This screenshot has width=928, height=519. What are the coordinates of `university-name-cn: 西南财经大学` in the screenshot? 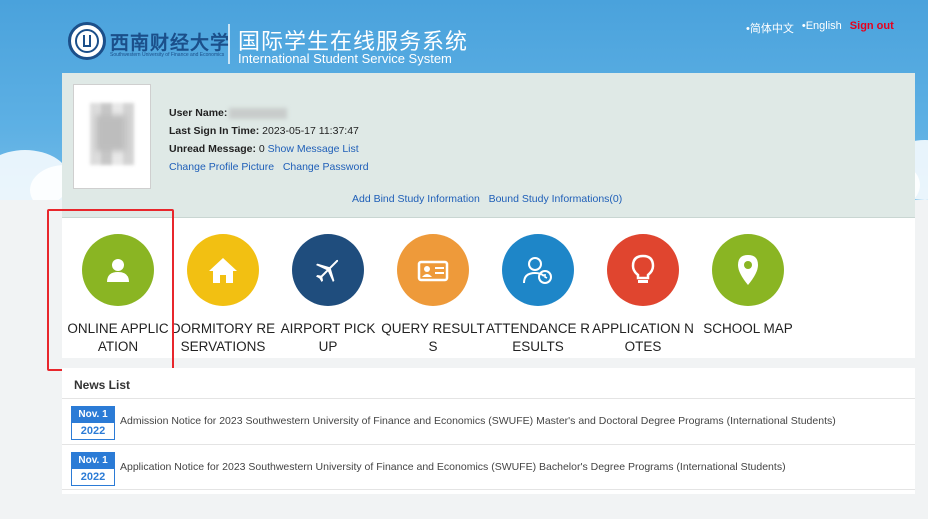 It's located at (170, 43).